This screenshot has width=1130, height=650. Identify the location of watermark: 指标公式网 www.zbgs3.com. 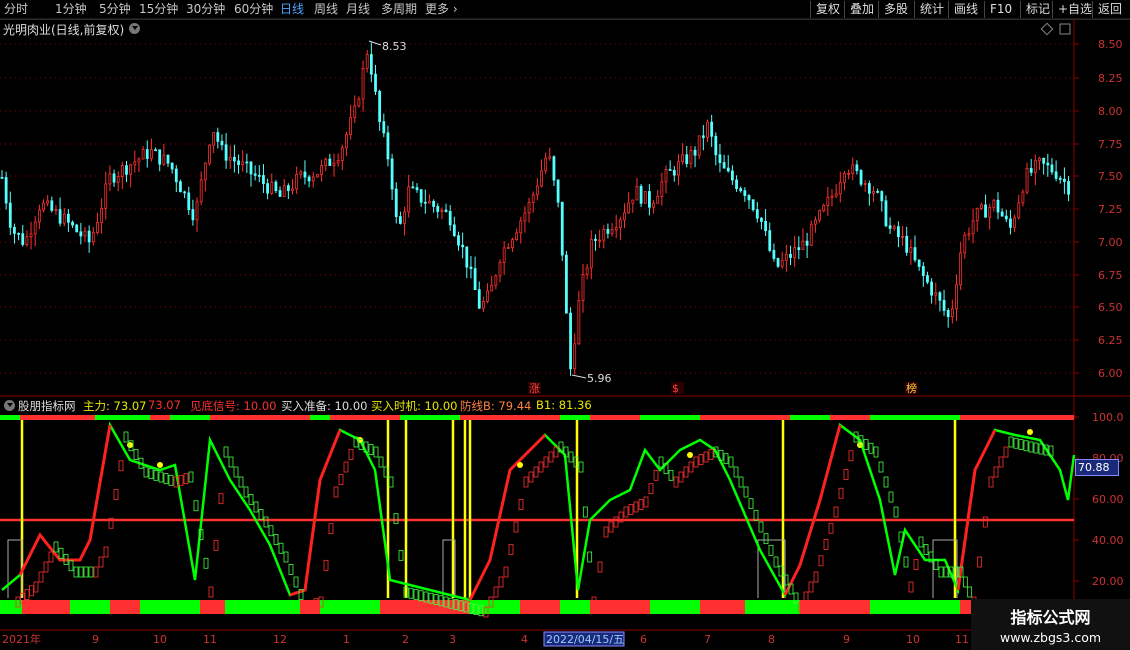
(1050, 624).